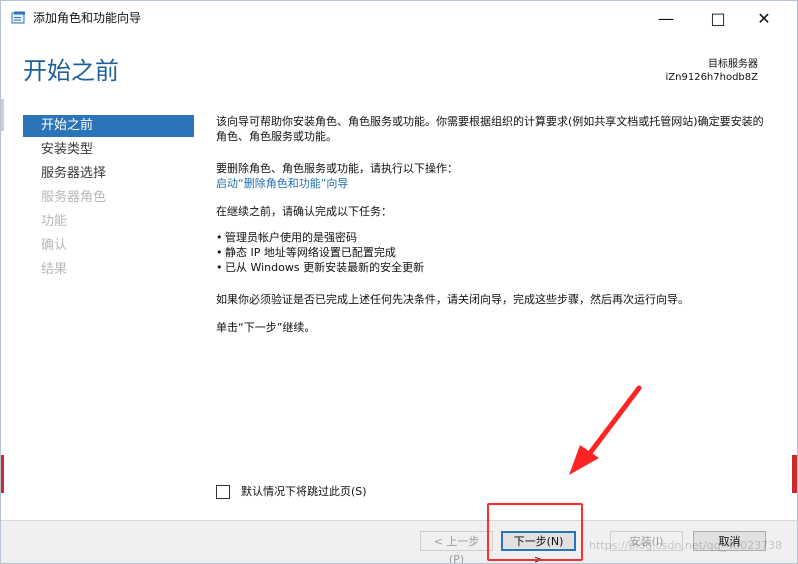 The height and width of the screenshot is (564, 798). What do you see at coordinates (493, 183) in the screenshot?
I see `remove-roles-link: 启动“删除角色和功能”向导` at bounding box center [493, 183].